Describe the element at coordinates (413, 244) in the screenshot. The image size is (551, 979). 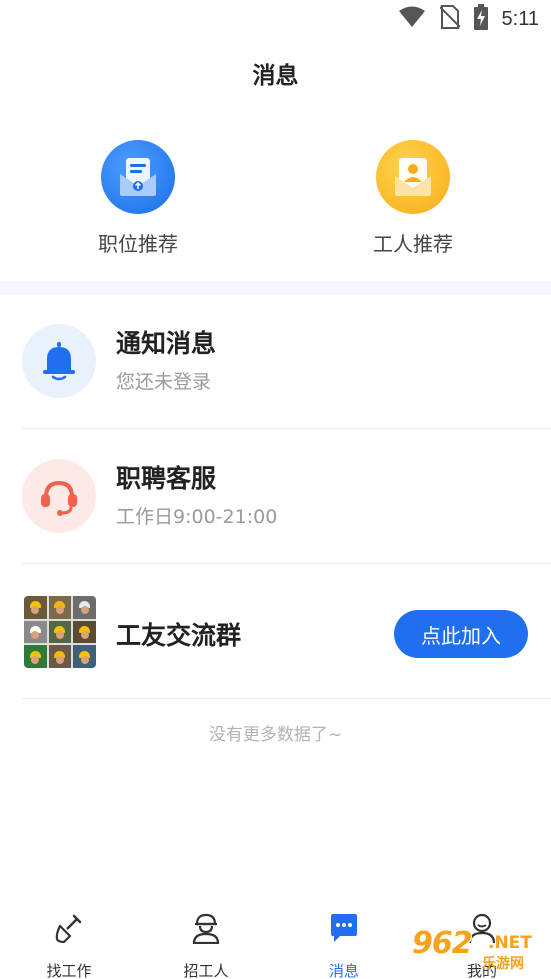
I see `worker-recommend-label: 工人推荐` at that location.